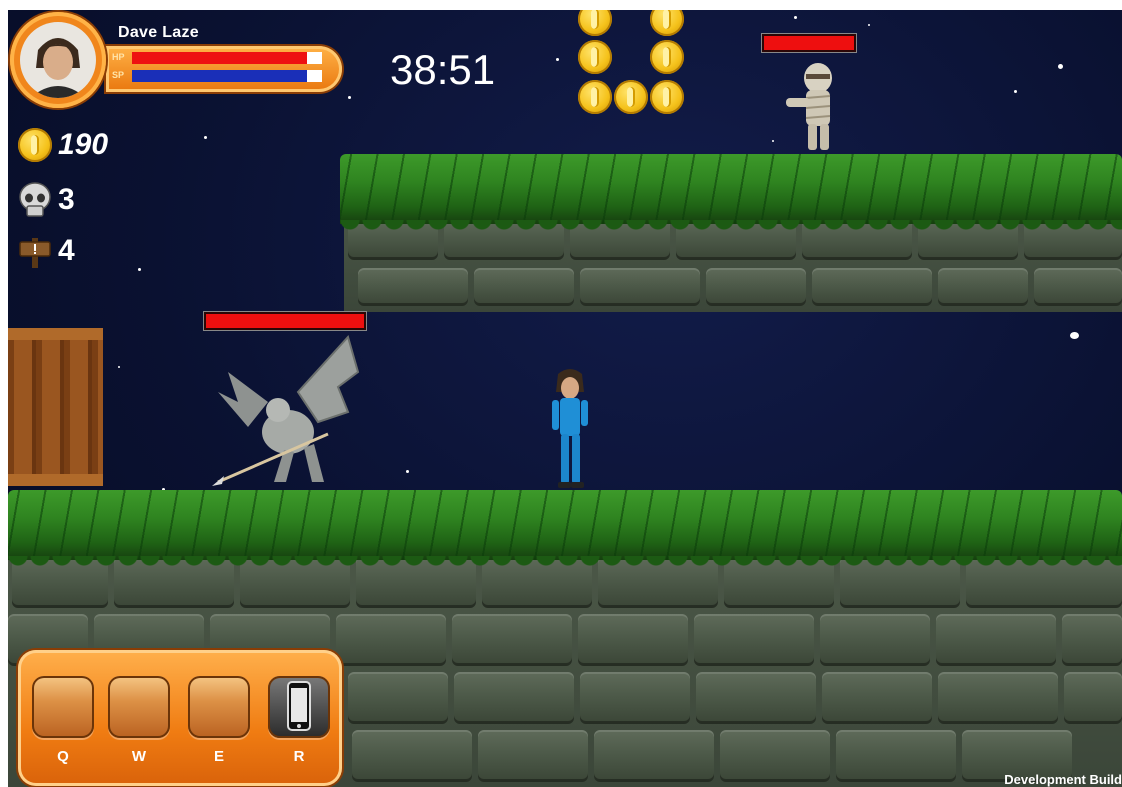 This screenshot has width=1122, height=787. What do you see at coordinates (224, 69) in the screenshot?
I see `hp-sp-panel: HP SP` at bounding box center [224, 69].